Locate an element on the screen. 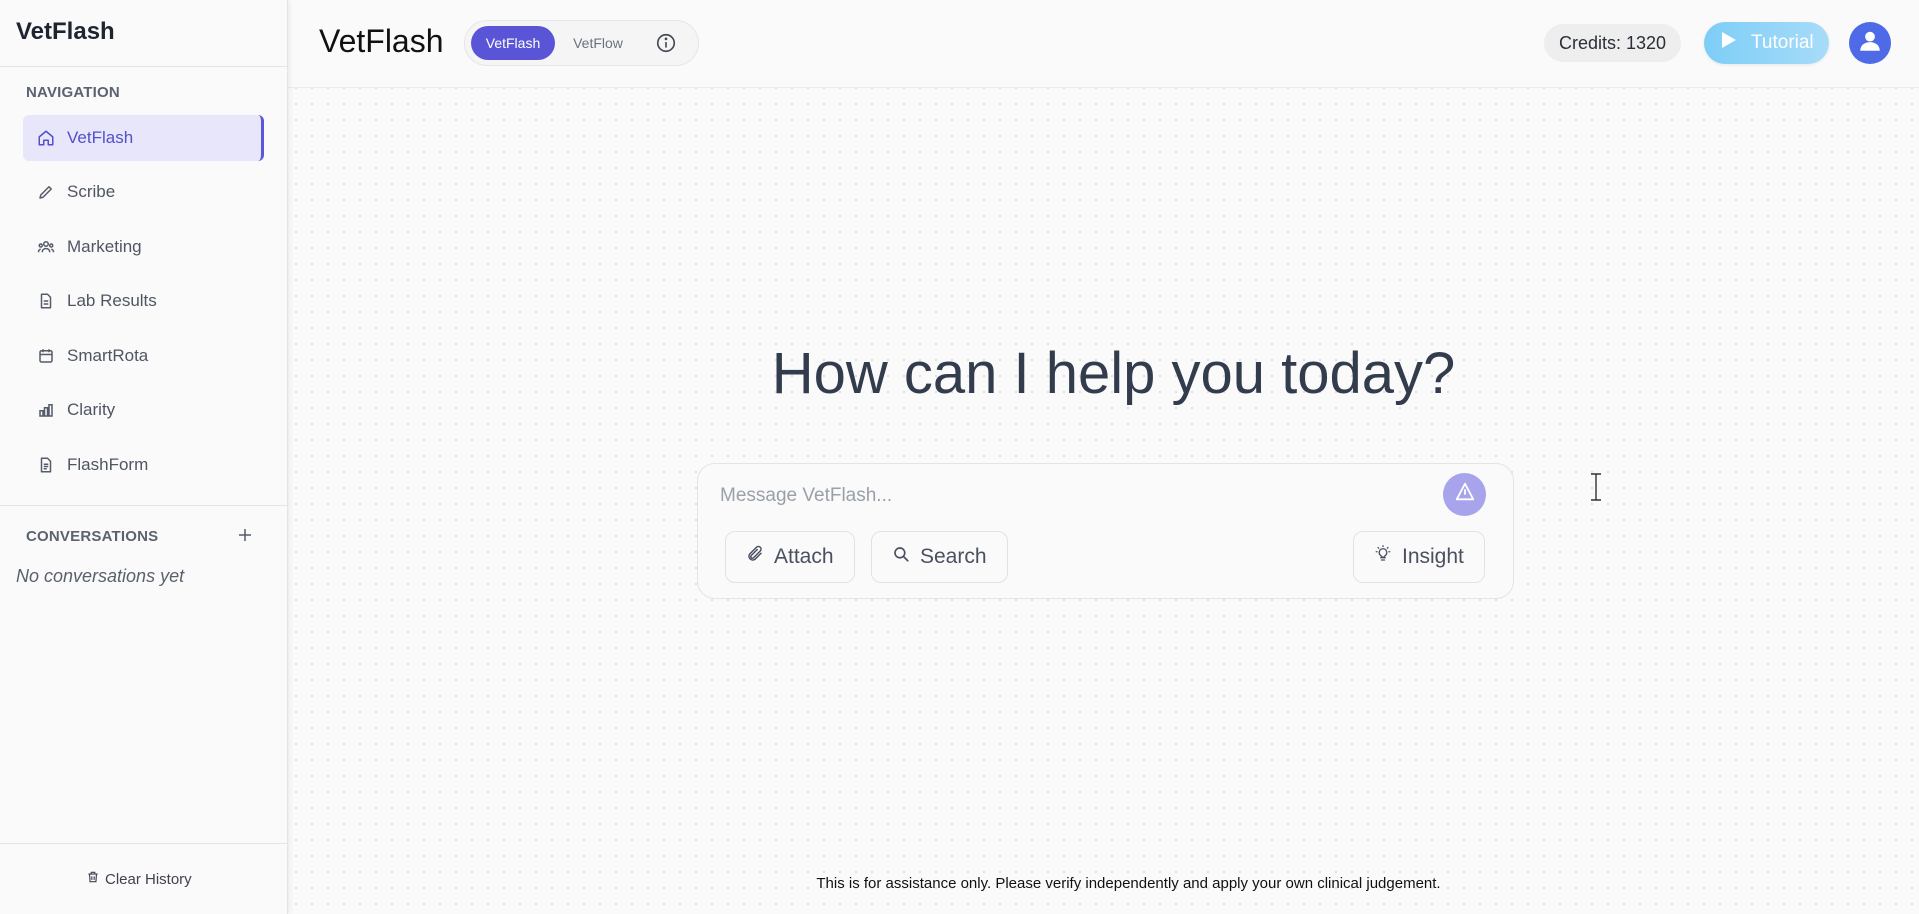 The height and width of the screenshot is (914, 1919). attach-button: Attach is located at coordinates (790, 557).